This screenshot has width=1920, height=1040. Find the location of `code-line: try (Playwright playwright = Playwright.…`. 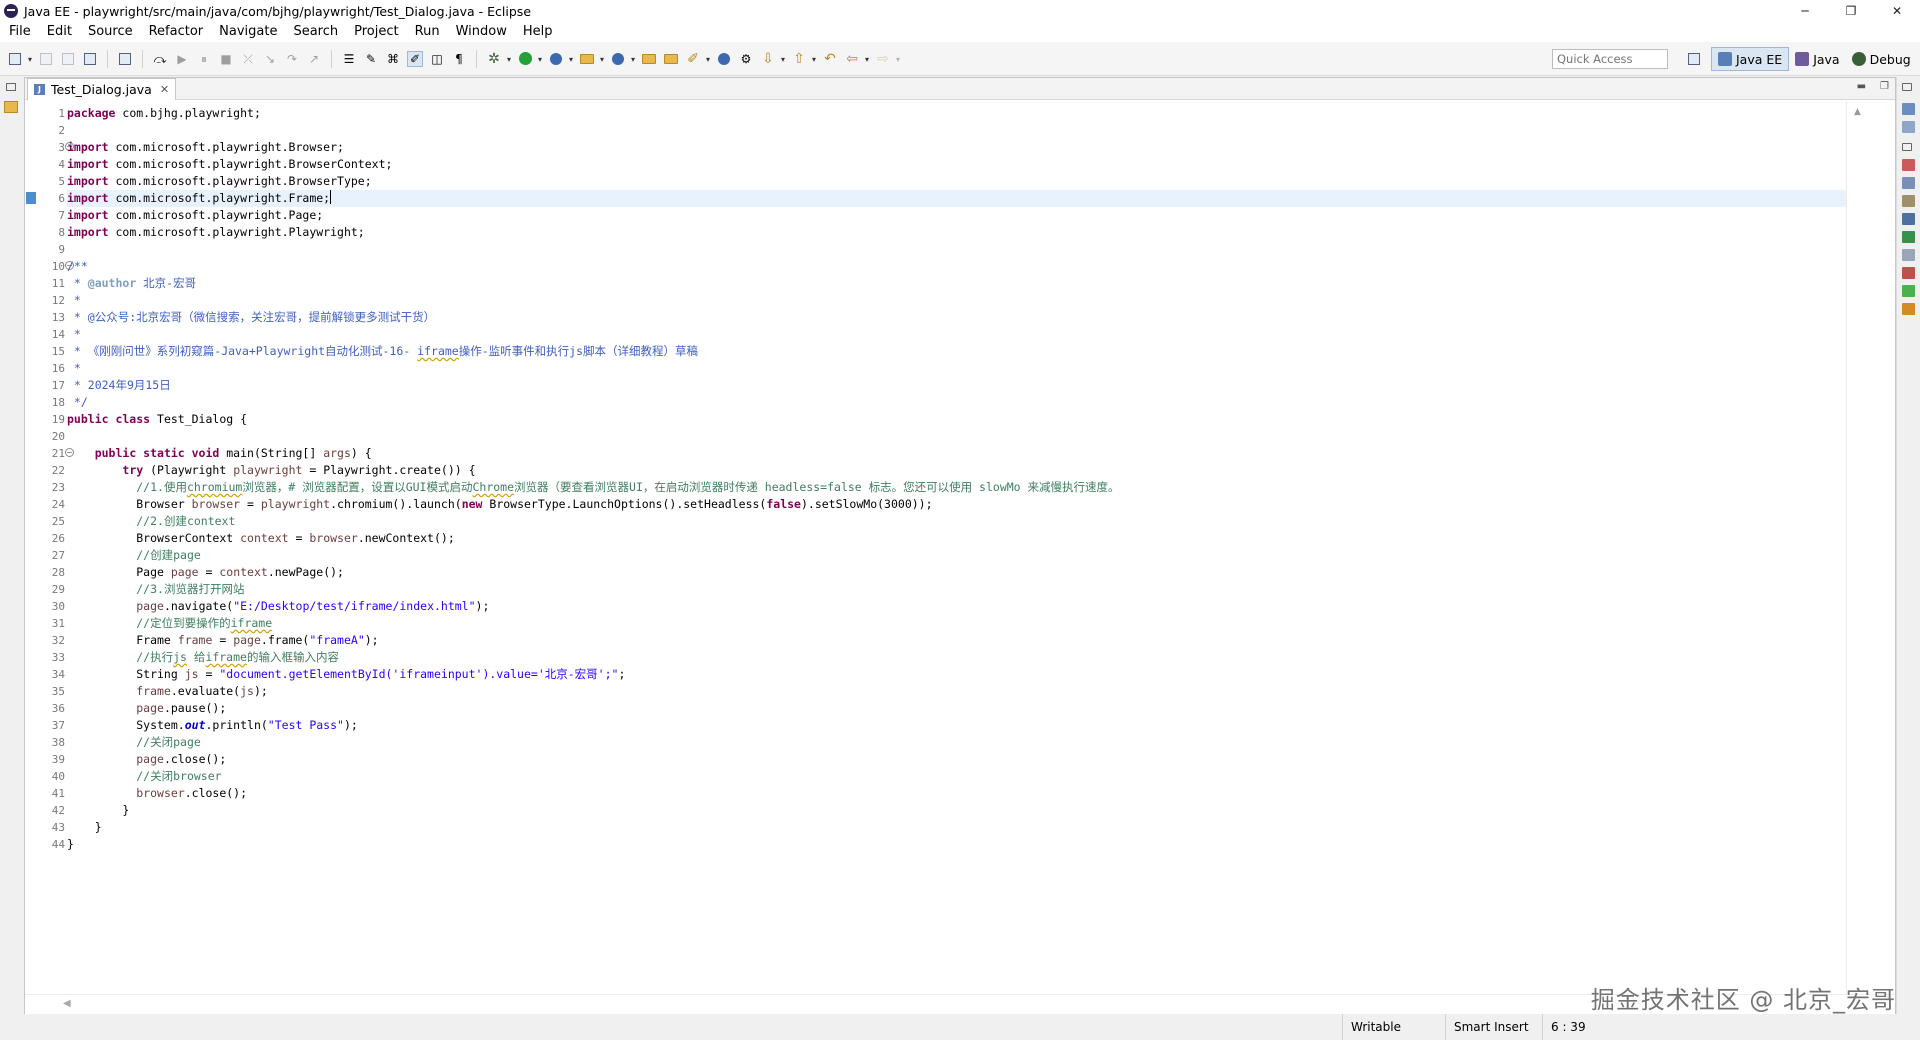

code-line: try (Playwright playwright = Playwright.… is located at coordinates (968, 470).